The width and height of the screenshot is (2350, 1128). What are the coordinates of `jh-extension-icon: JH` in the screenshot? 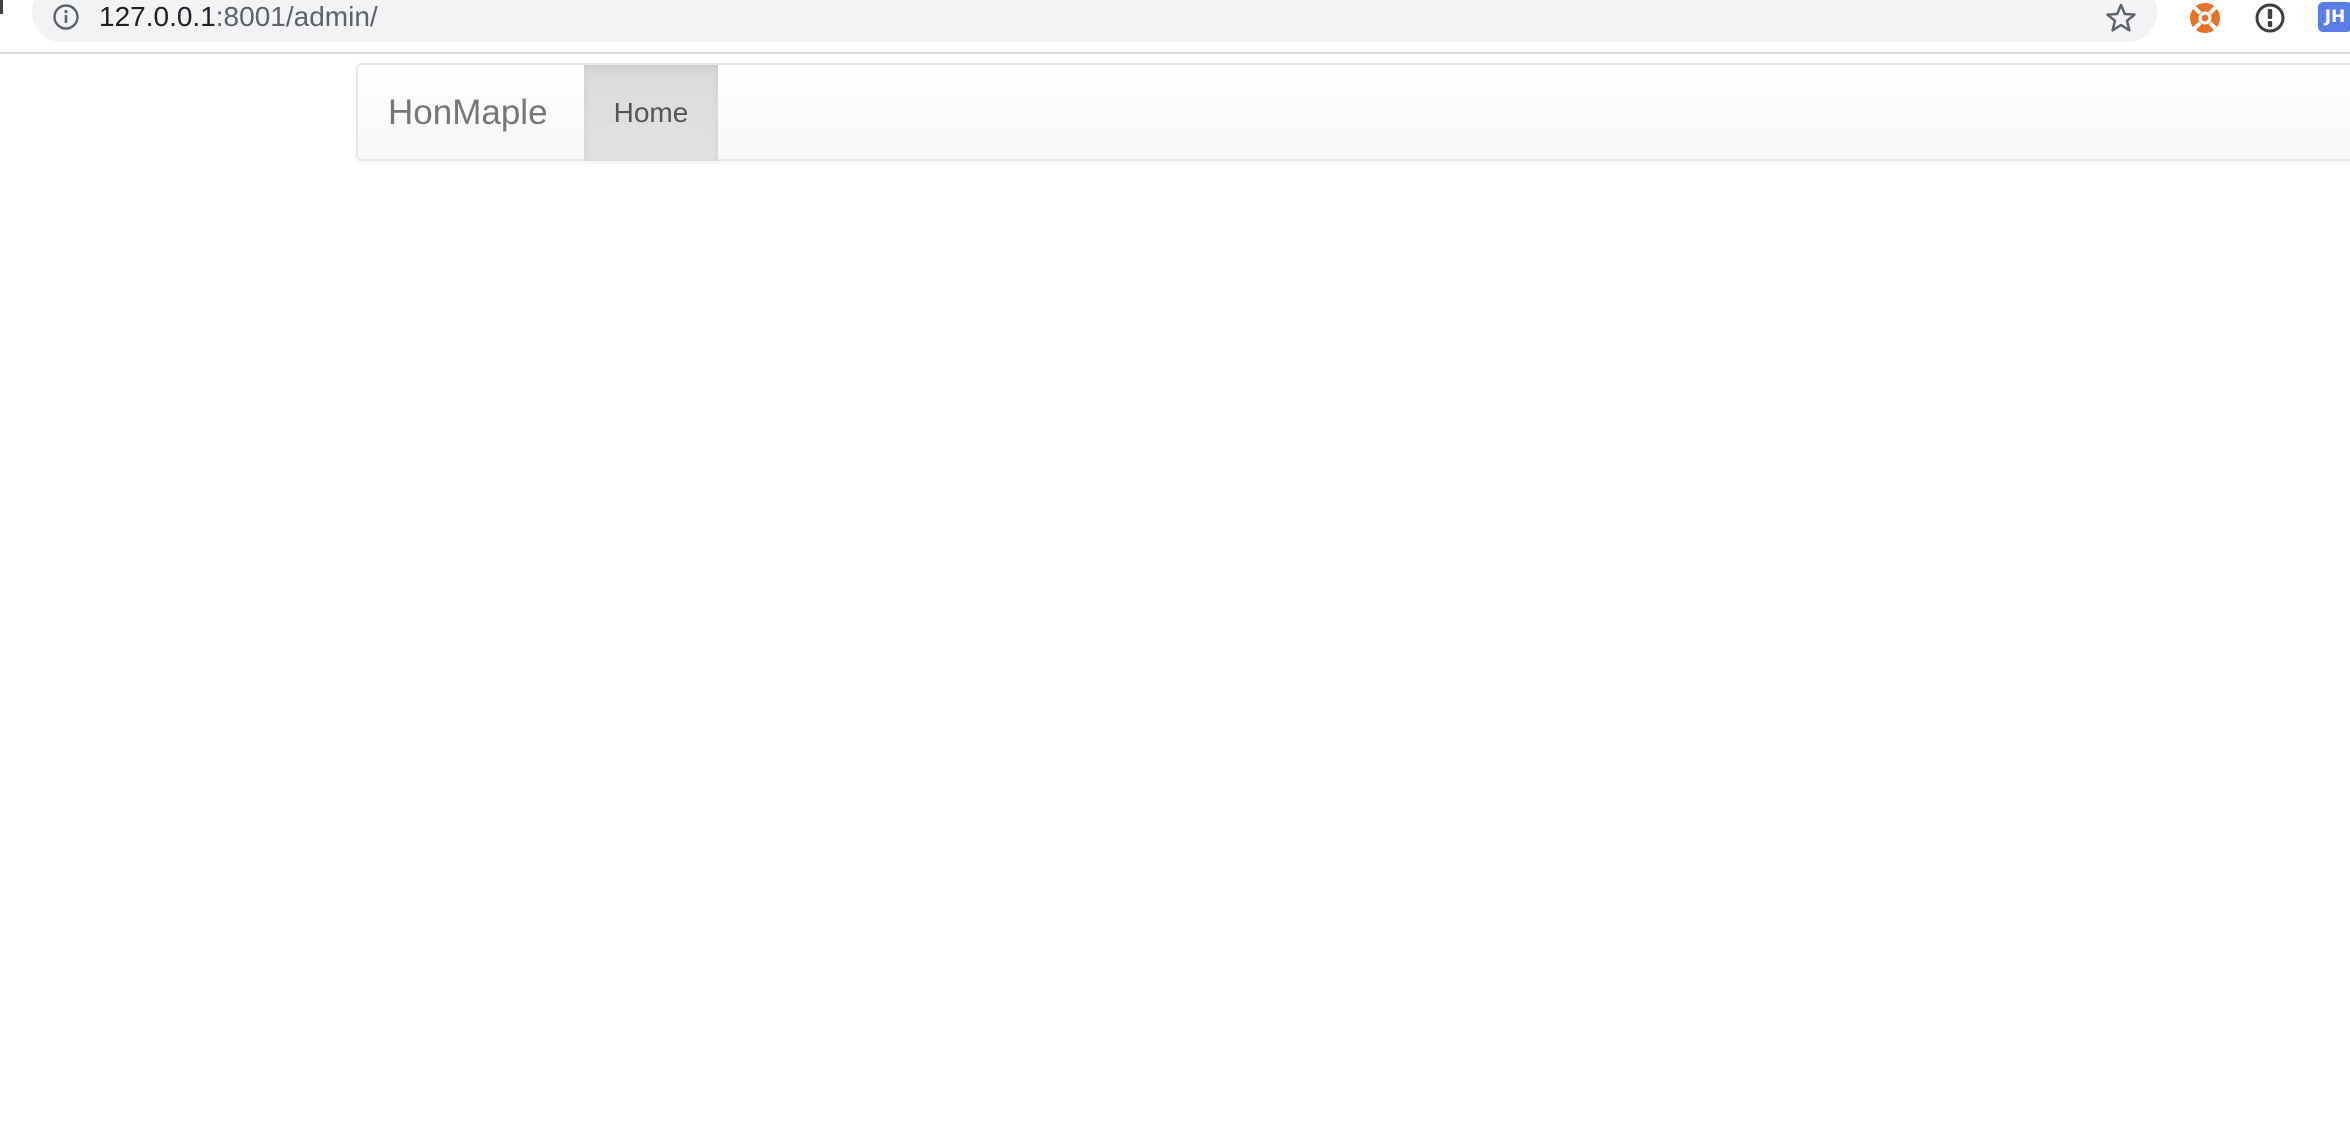 It's located at (2334, 17).